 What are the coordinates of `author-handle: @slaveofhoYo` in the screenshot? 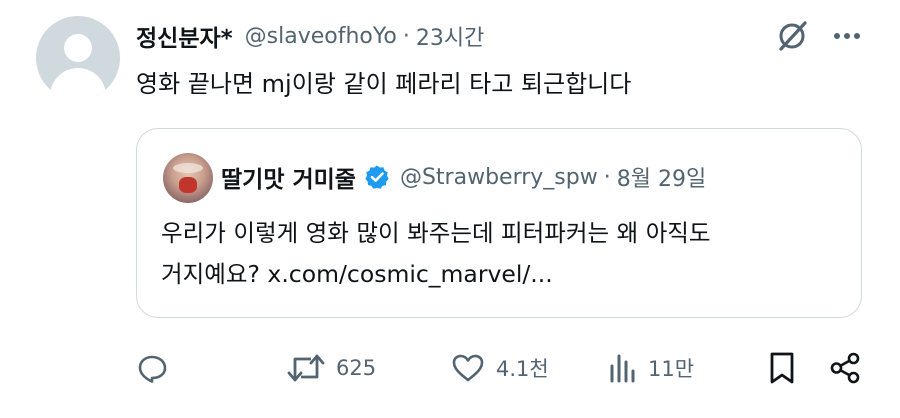 It's located at (321, 36).